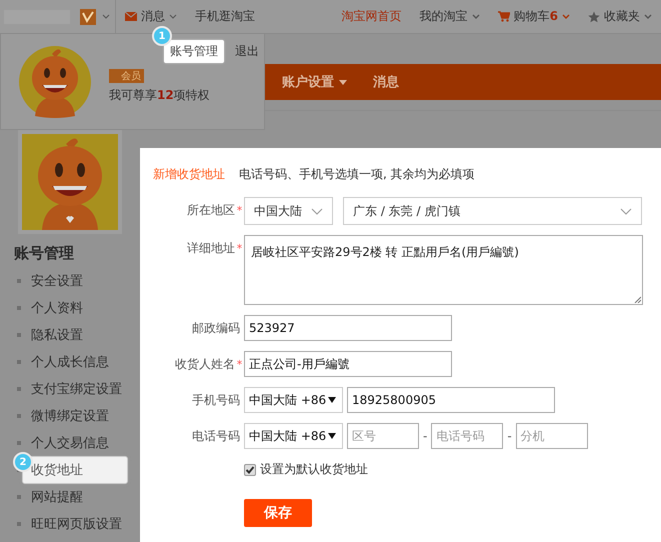 The height and width of the screenshot is (542, 661). Describe the element at coordinates (216, 400) in the screenshot. I see `field-label: 手机号码` at that location.